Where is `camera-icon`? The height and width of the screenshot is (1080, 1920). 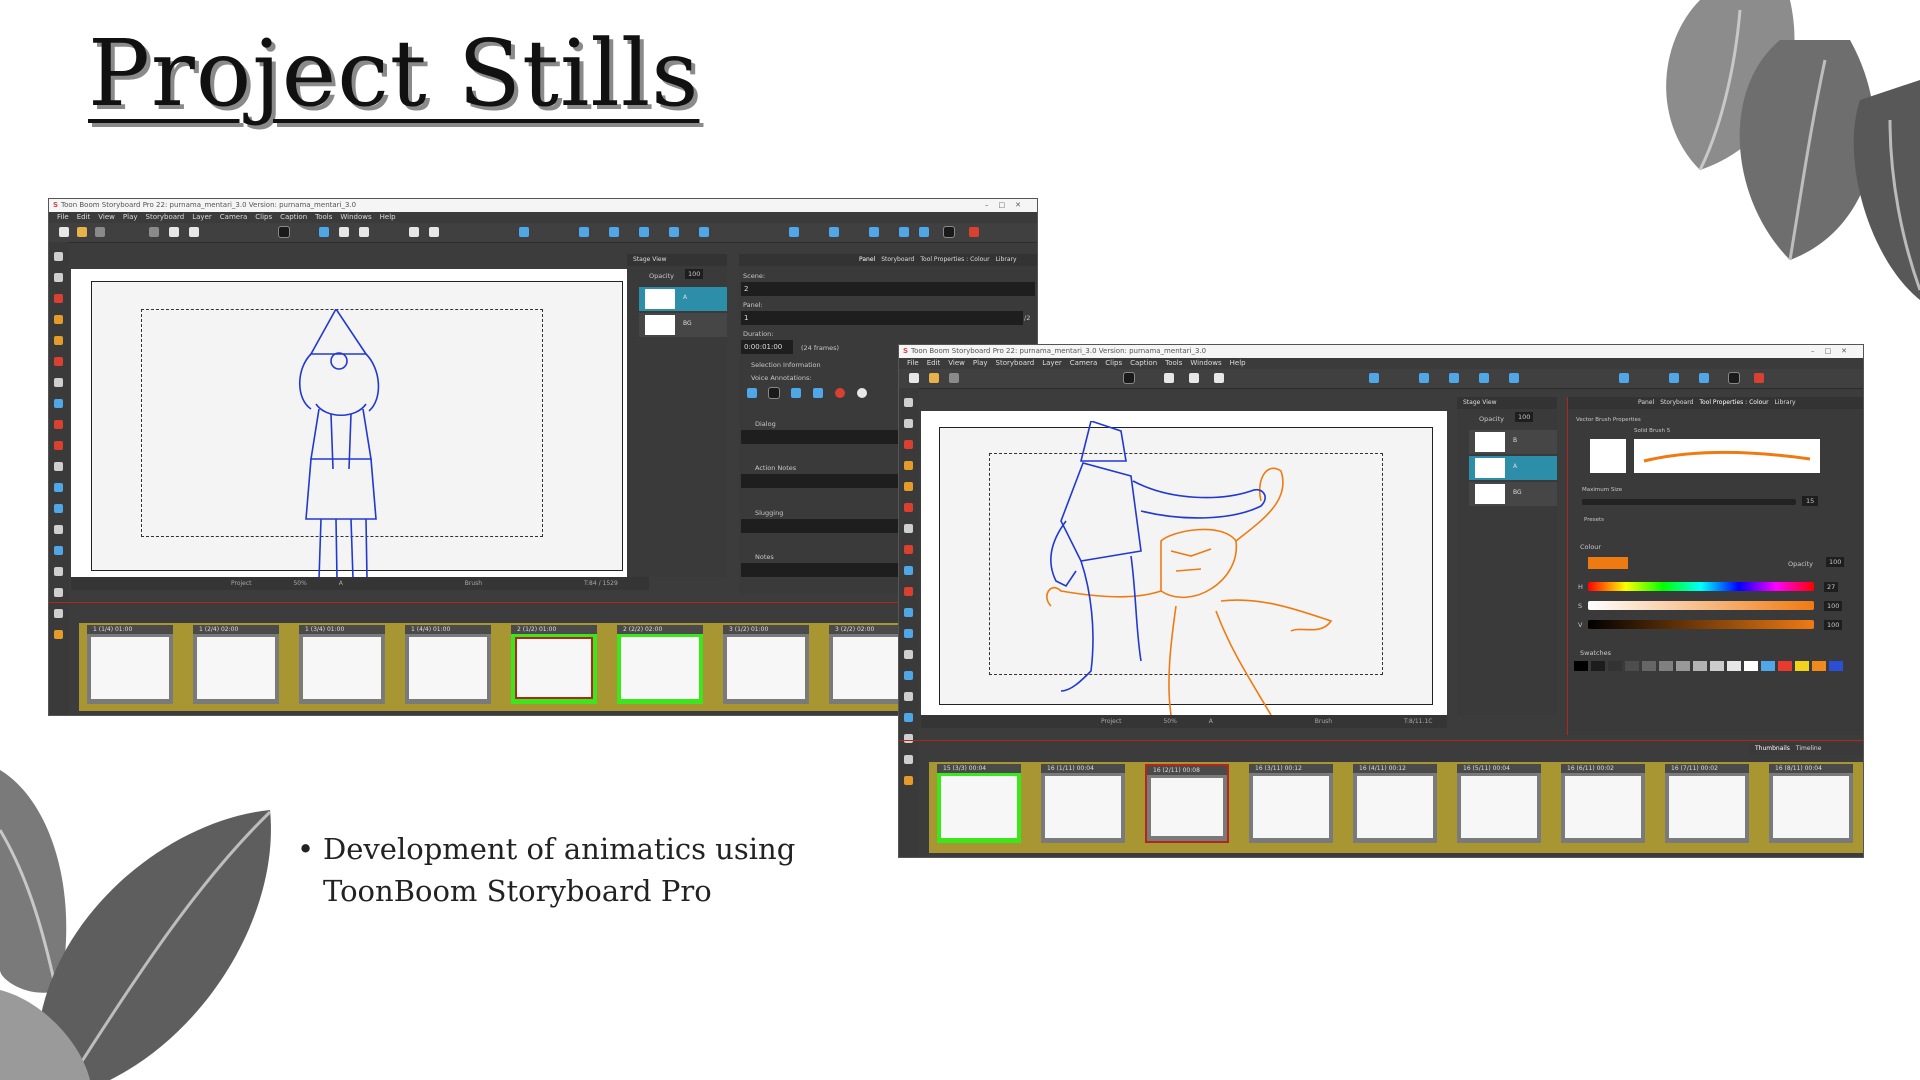 camera-icon is located at coordinates (584, 232).